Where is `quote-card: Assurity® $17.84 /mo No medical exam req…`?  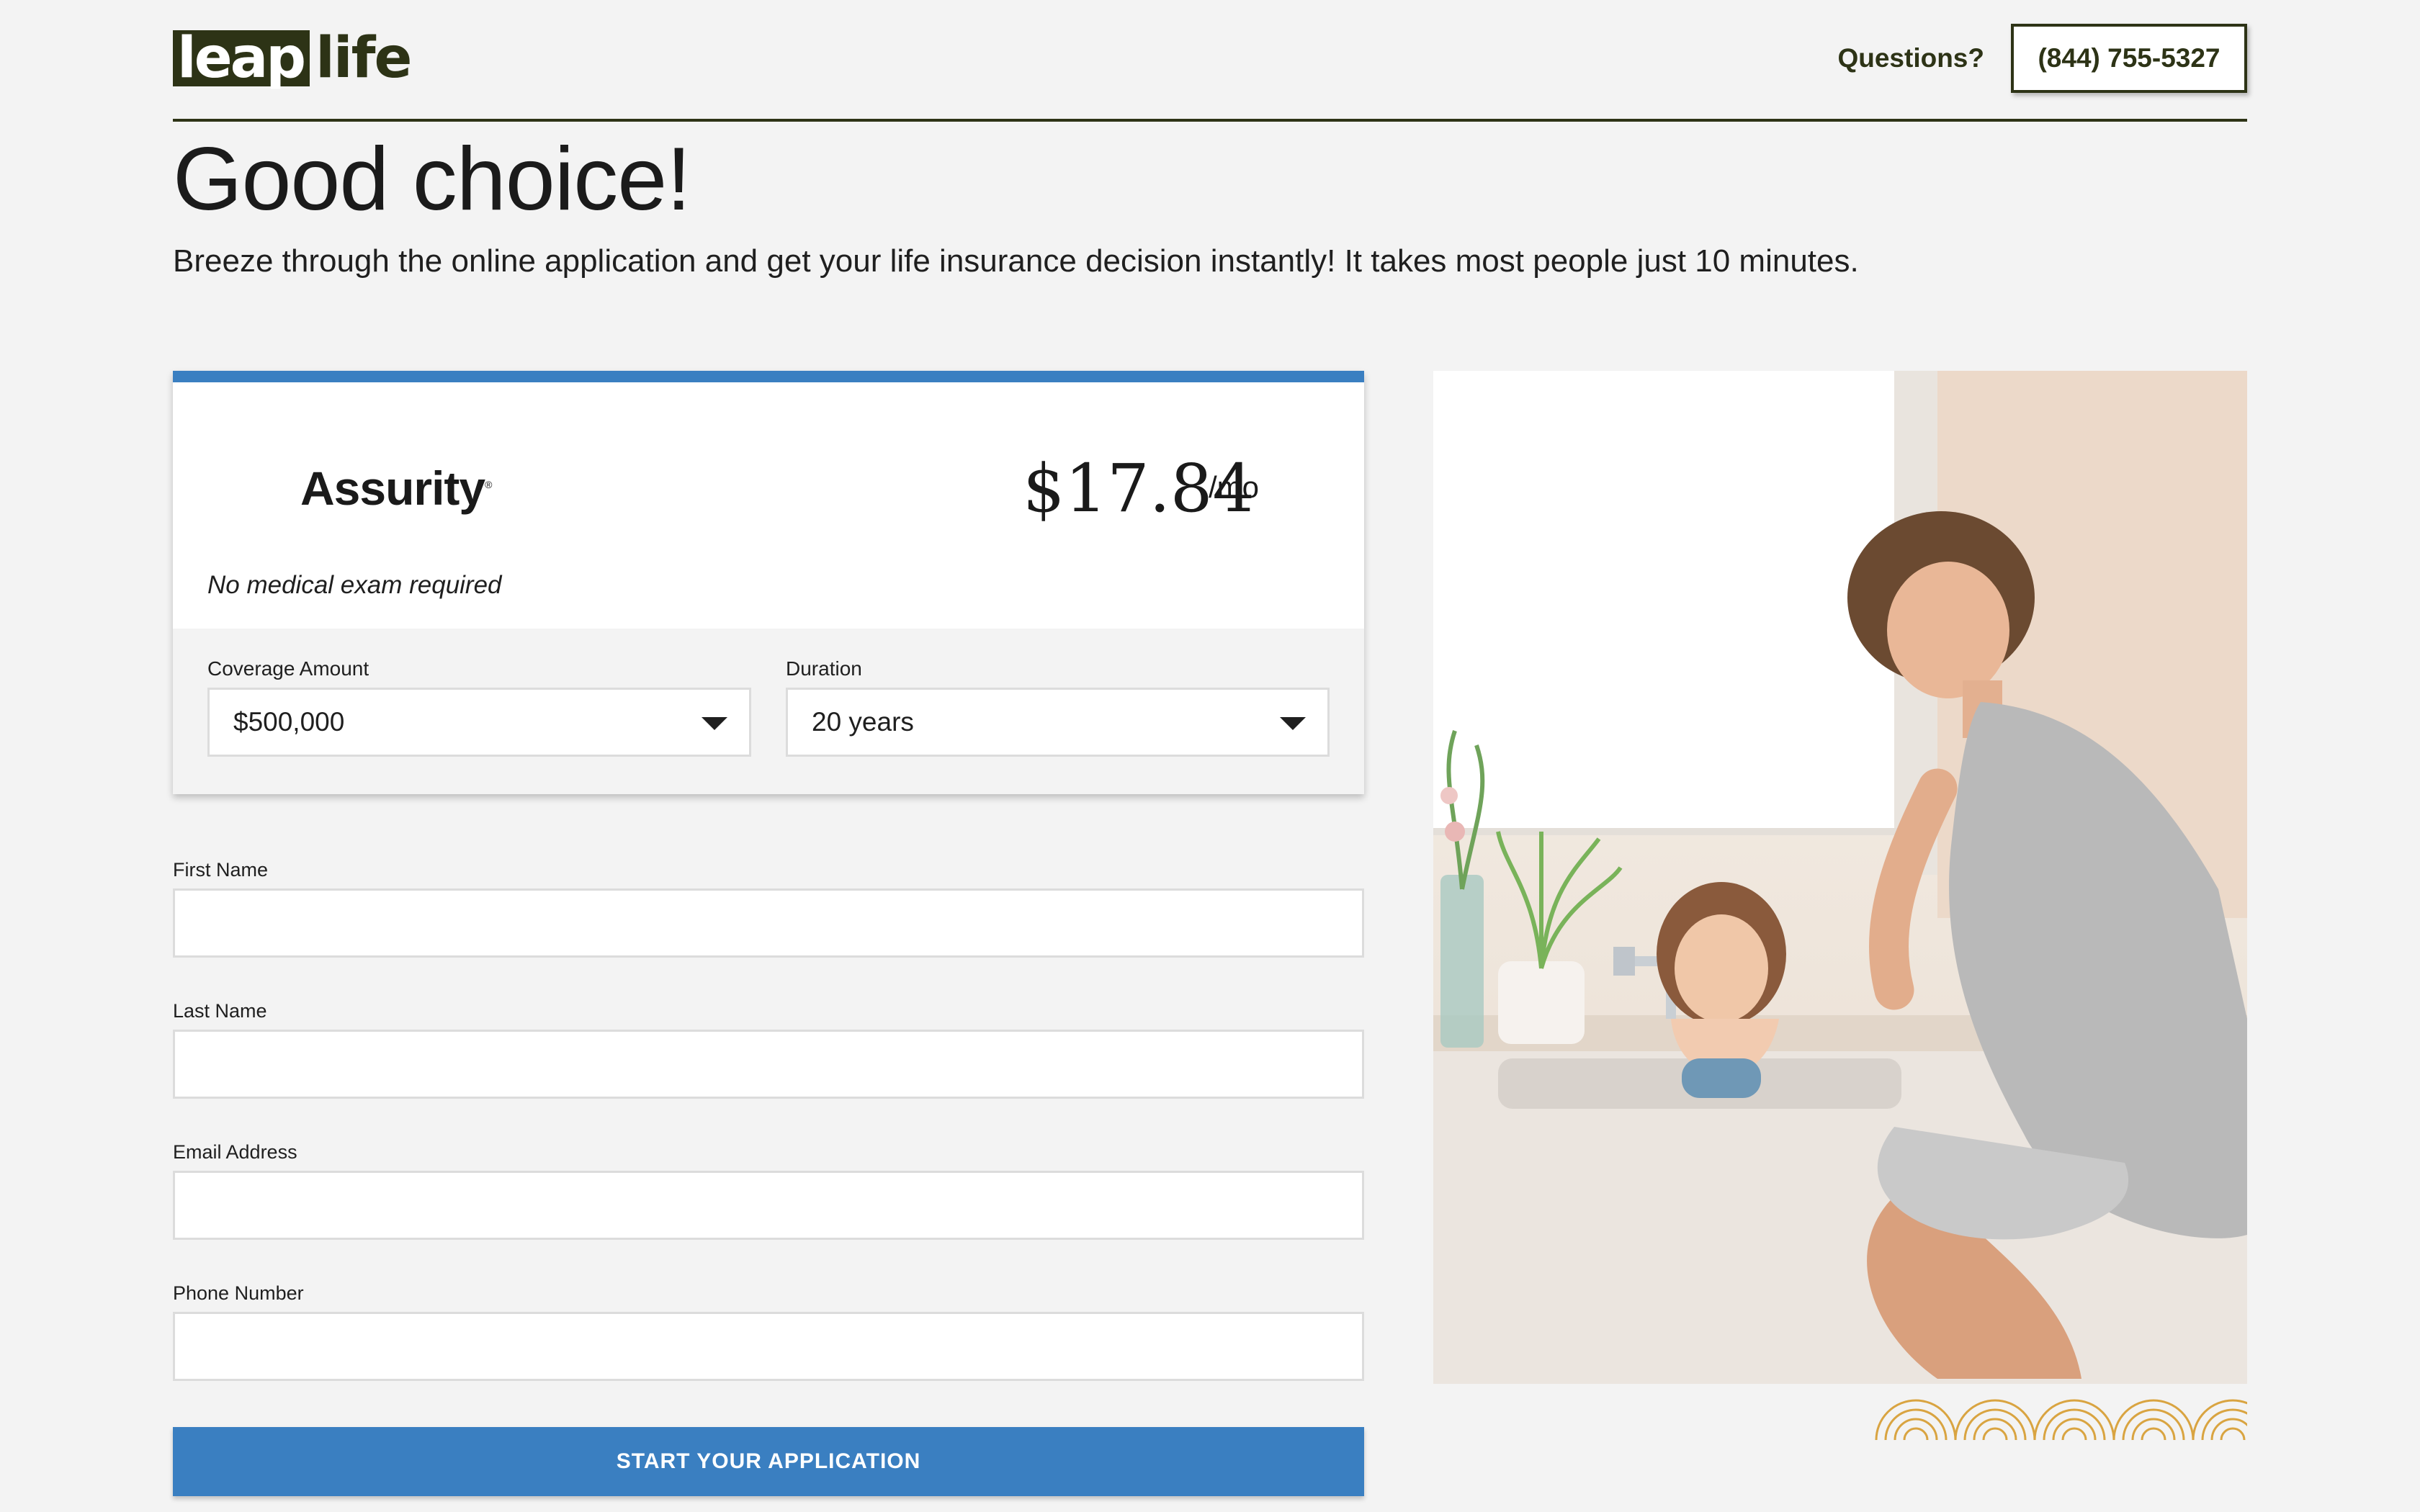 quote-card: Assurity® $17.84 /mo No medical exam req… is located at coordinates (768, 582).